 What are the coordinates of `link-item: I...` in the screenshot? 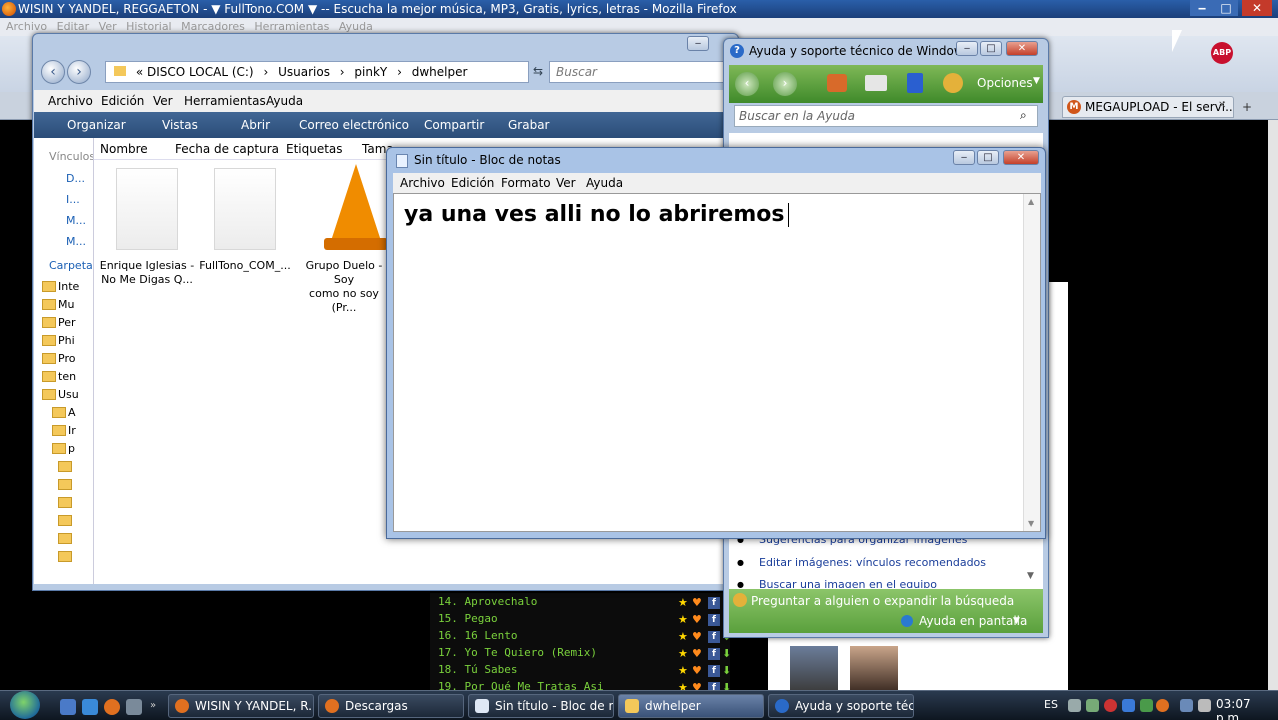 It's located at (73, 199).